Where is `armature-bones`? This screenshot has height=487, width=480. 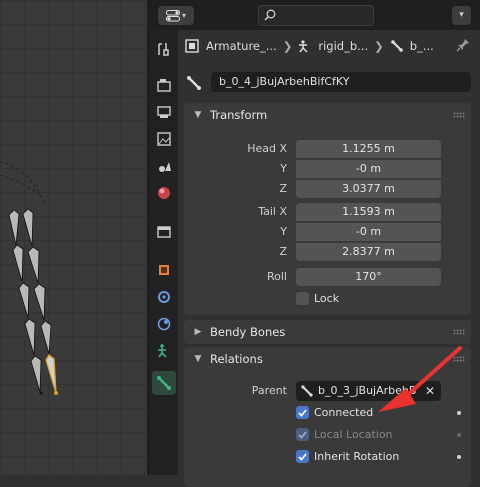
armature-bones is located at coordinates (29, 278).